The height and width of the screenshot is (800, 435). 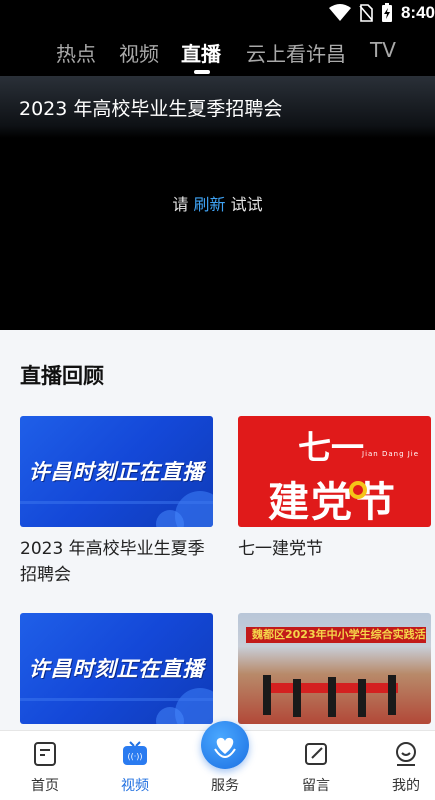 I want to click on nav-label: 首页, so click(x=45, y=786).